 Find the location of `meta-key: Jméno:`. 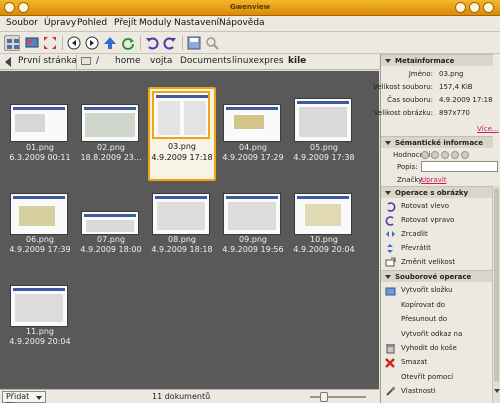

meta-key: Jméno: is located at coordinates (420, 74).